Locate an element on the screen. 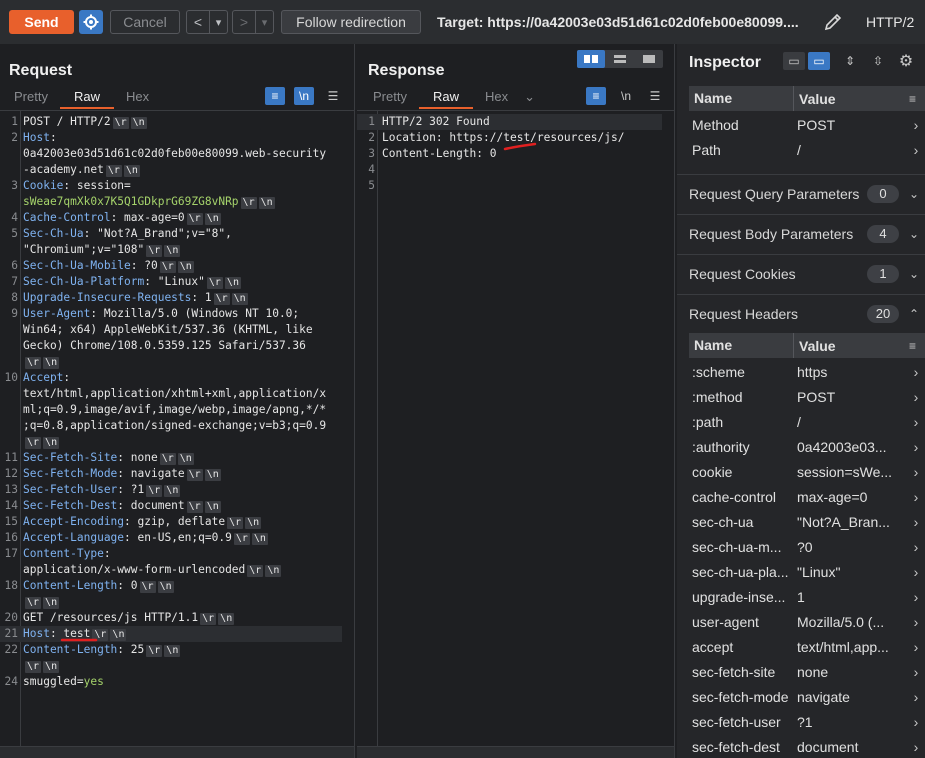  inspector-layout-left-icon: ▭ is located at coordinates (794, 61).